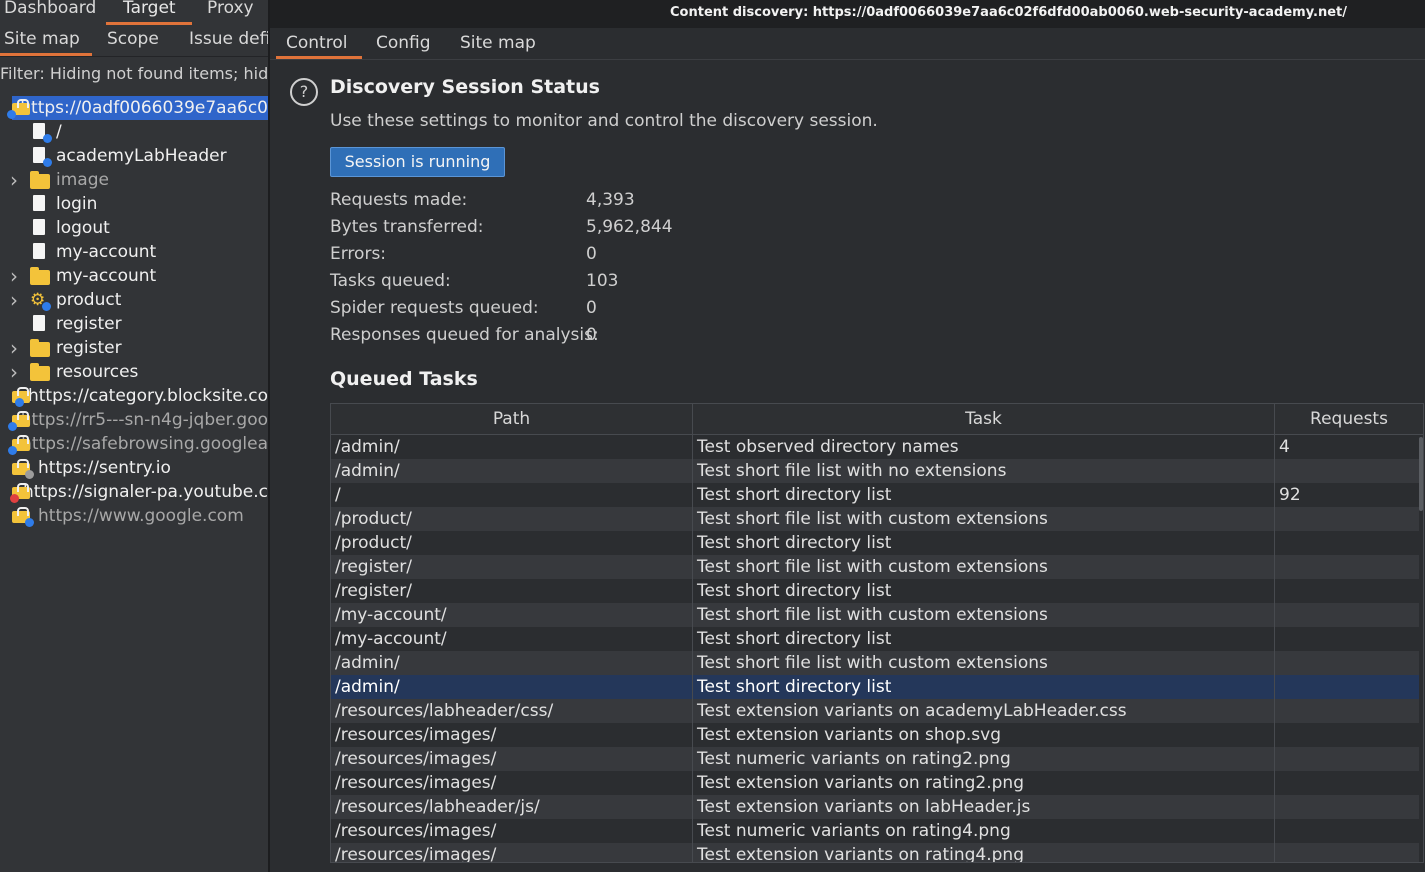 The image size is (1425, 872). Describe the element at coordinates (984, 759) in the screenshot. I see `cell-task: Test numeric variants on rating2.png` at that location.